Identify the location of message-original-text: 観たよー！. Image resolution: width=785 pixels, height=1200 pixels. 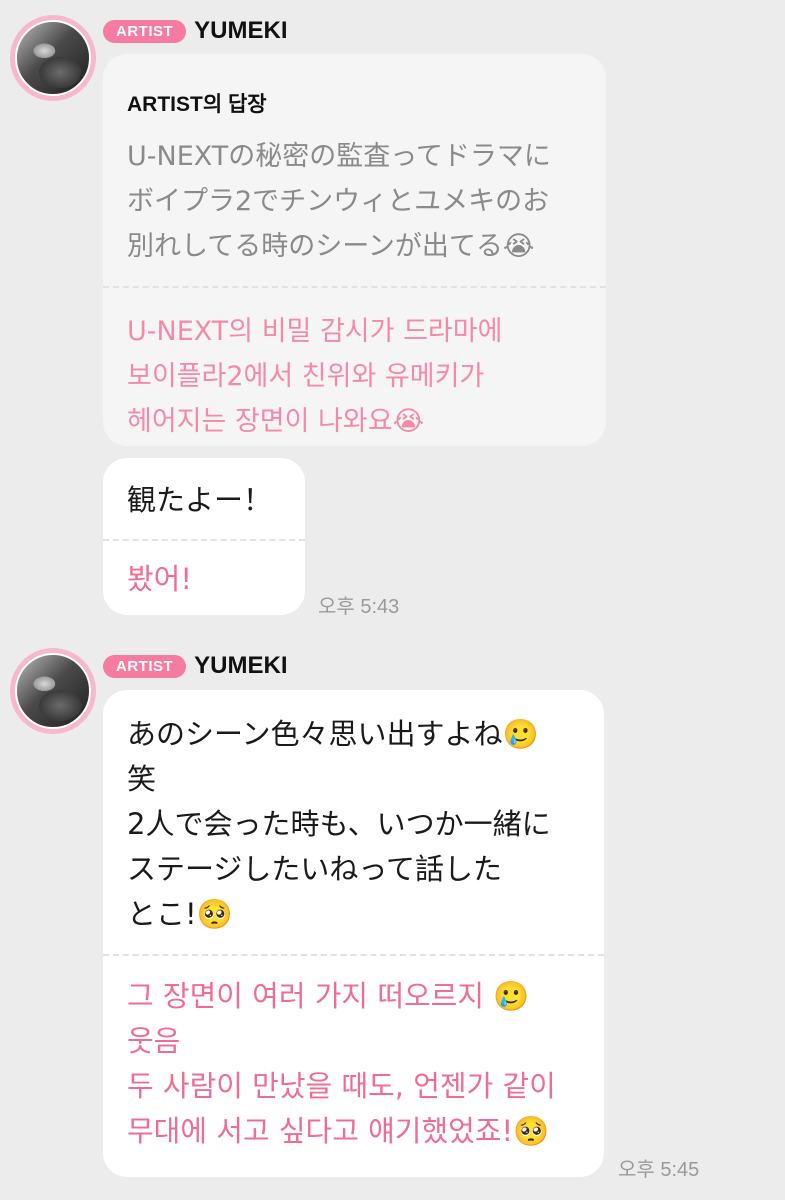
(200, 500).